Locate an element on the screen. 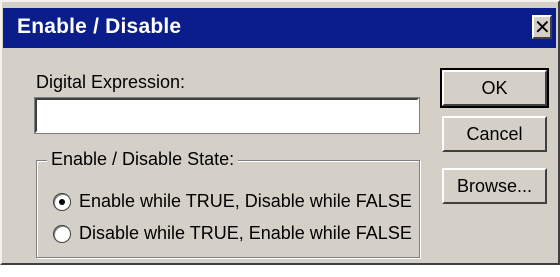 This screenshot has width=560, height=277. title-bar: Enable / Disable ✕ is located at coordinates (279, 28).